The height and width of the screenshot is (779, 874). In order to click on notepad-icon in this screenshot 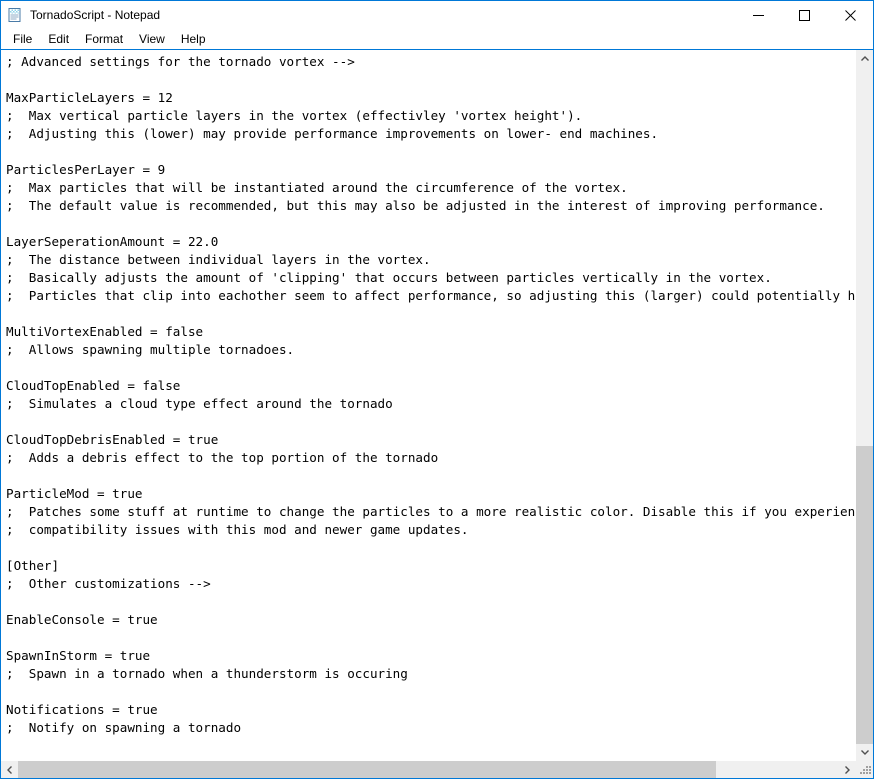, I will do `click(15, 15)`.